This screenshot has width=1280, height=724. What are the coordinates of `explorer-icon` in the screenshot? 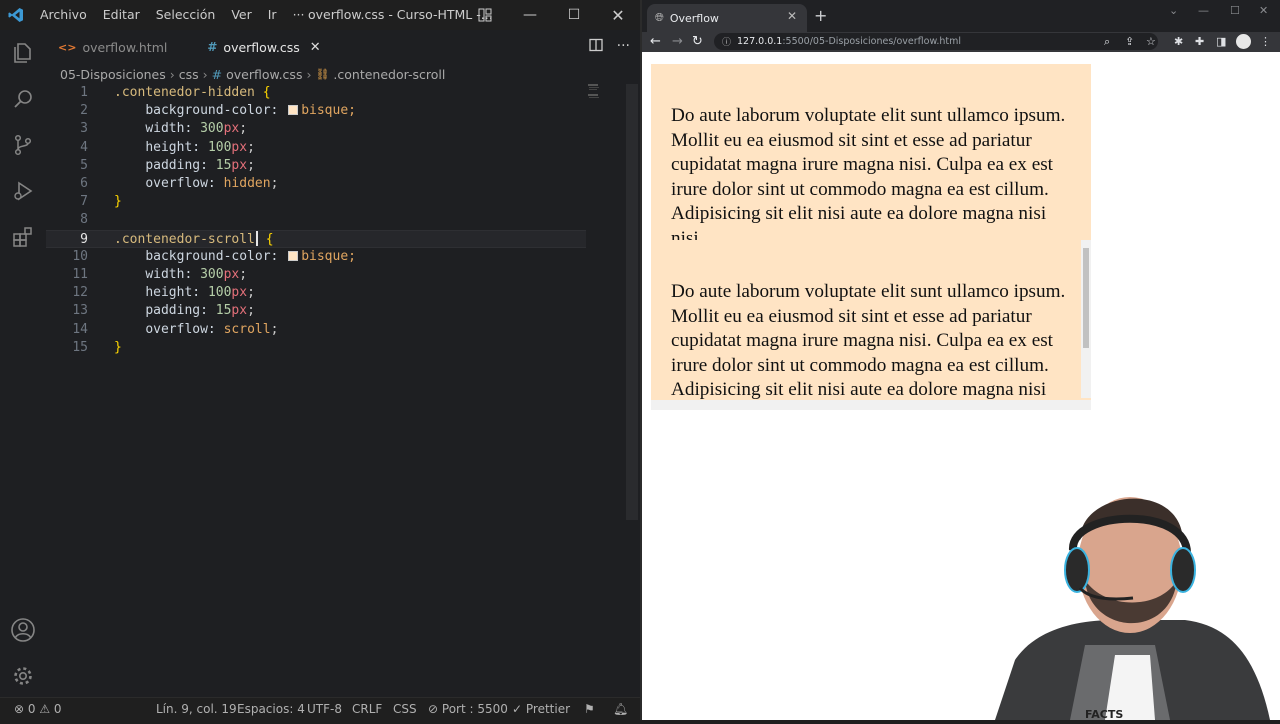 It's located at (23, 53).